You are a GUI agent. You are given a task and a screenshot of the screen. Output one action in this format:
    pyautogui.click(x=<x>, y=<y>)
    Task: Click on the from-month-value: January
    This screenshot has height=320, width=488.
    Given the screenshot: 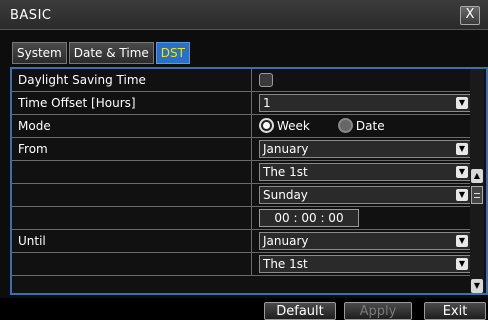 What is the action you would take?
    pyautogui.click(x=286, y=149)
    